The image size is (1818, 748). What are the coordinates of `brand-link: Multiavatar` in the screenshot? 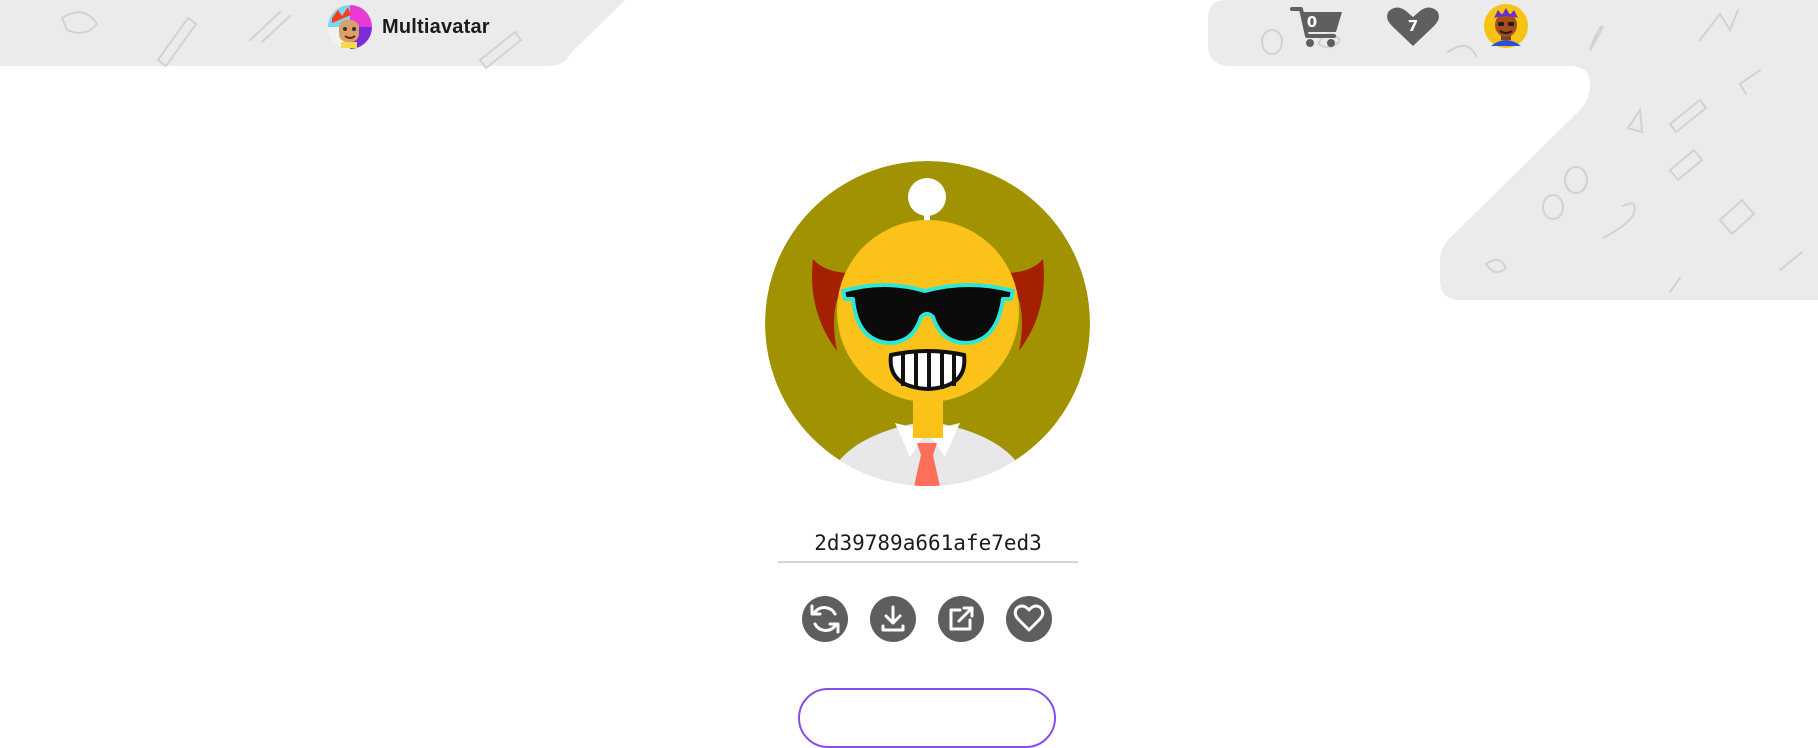 It's located at (408, 27).